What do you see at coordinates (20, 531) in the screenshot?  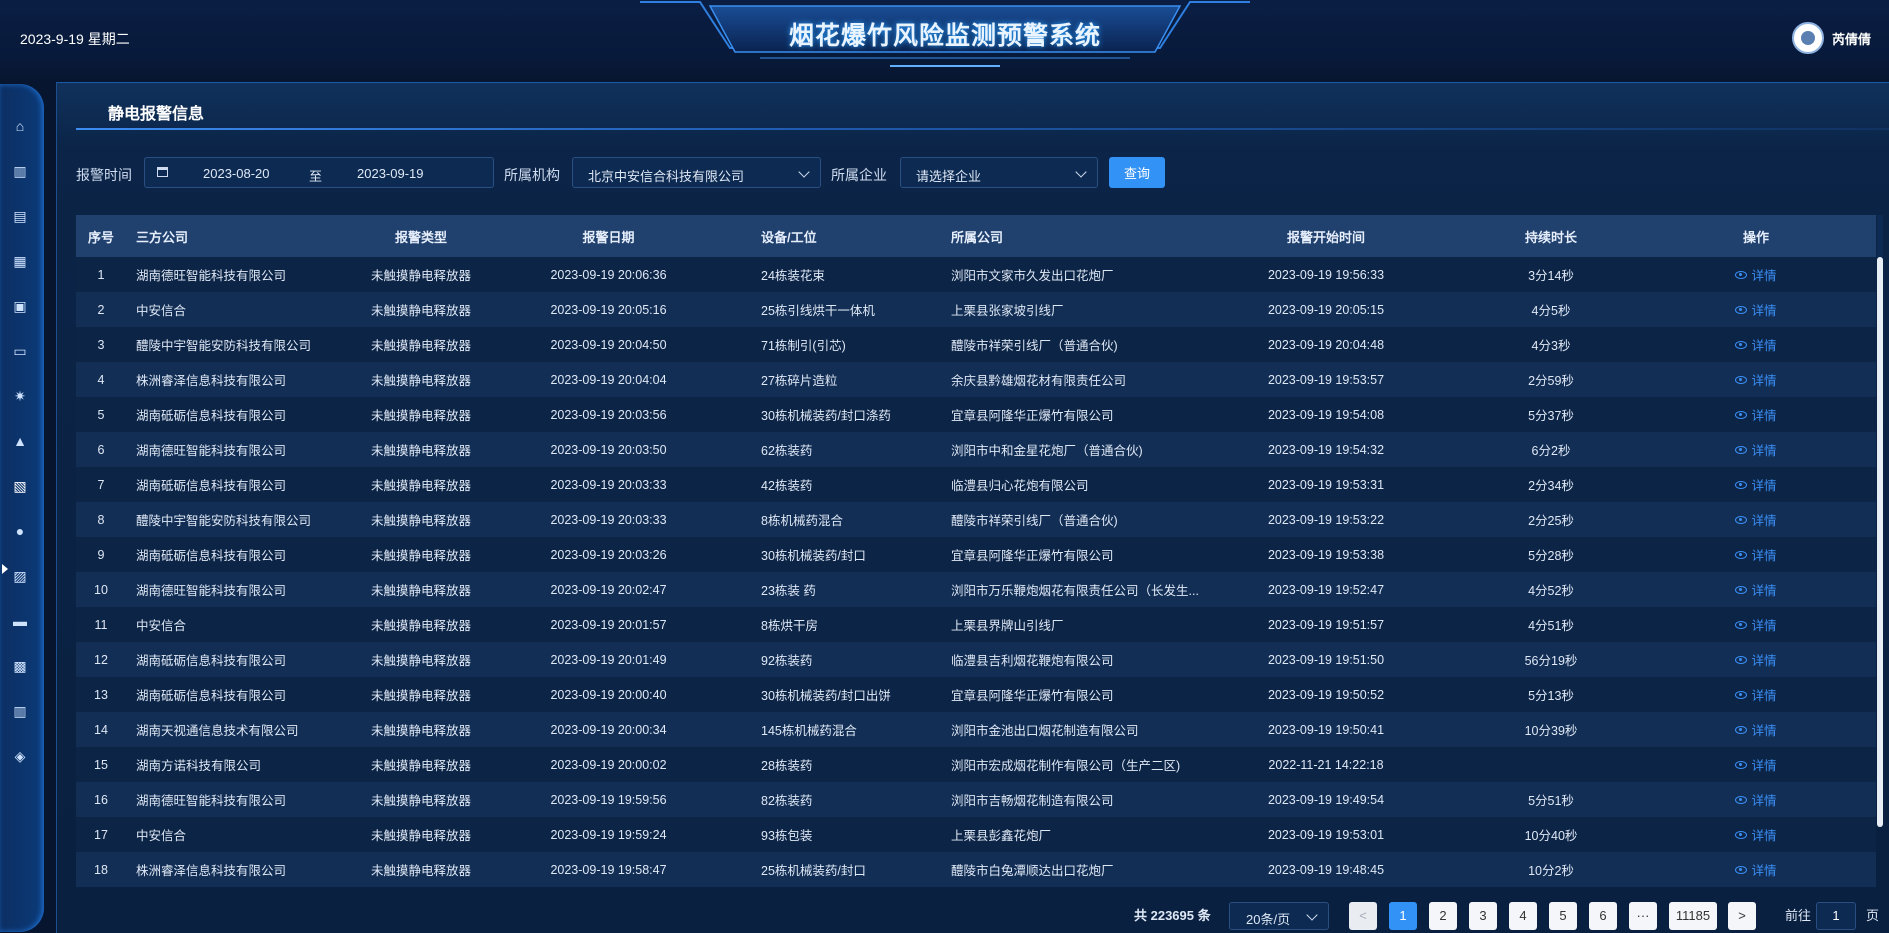 I see `lightbulb-icon: ●` at bounding box center [20, 531].